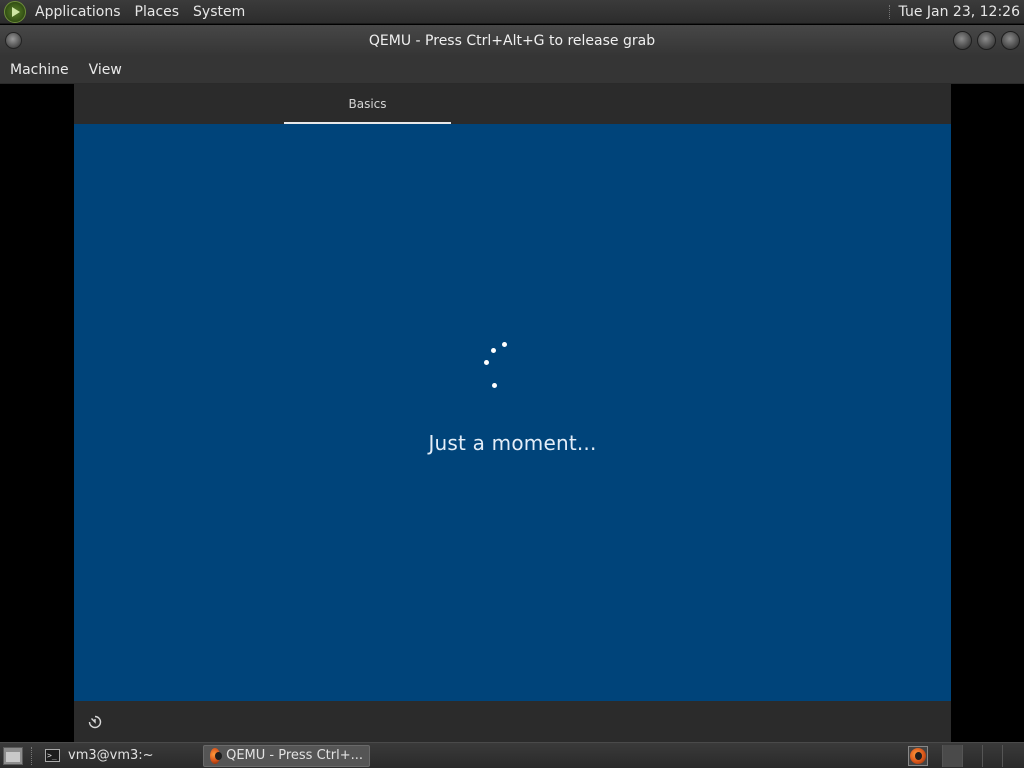 The width and height of the screenshot is (1024, 768). Describe the element at coordinates (111, 755) in the screenshot. I see `taskbar-item-label: vm3@vm3:~` at that location.